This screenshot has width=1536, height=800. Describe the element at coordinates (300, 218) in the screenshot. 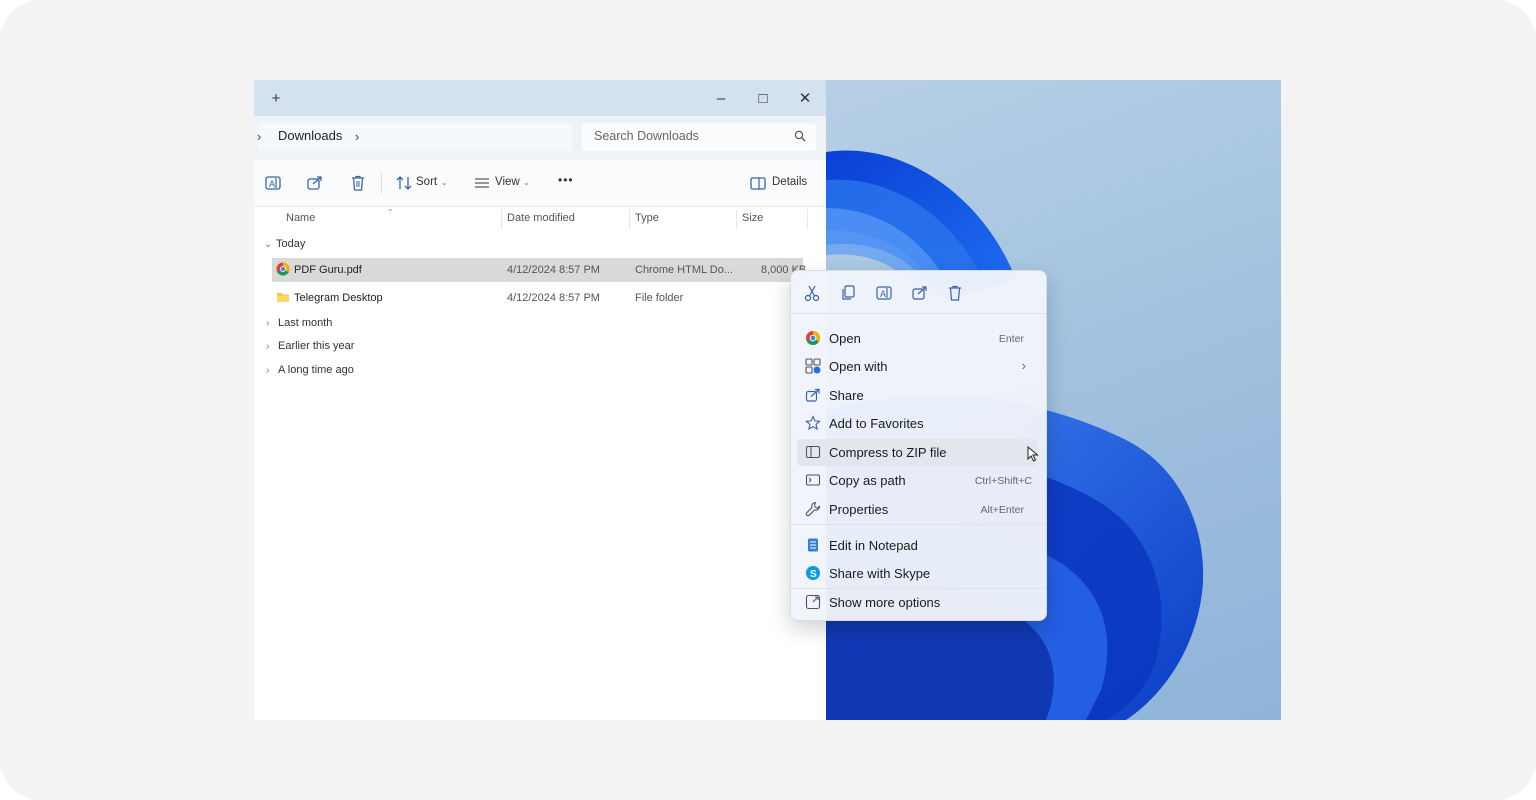

I see `column-name: Name` at that location.